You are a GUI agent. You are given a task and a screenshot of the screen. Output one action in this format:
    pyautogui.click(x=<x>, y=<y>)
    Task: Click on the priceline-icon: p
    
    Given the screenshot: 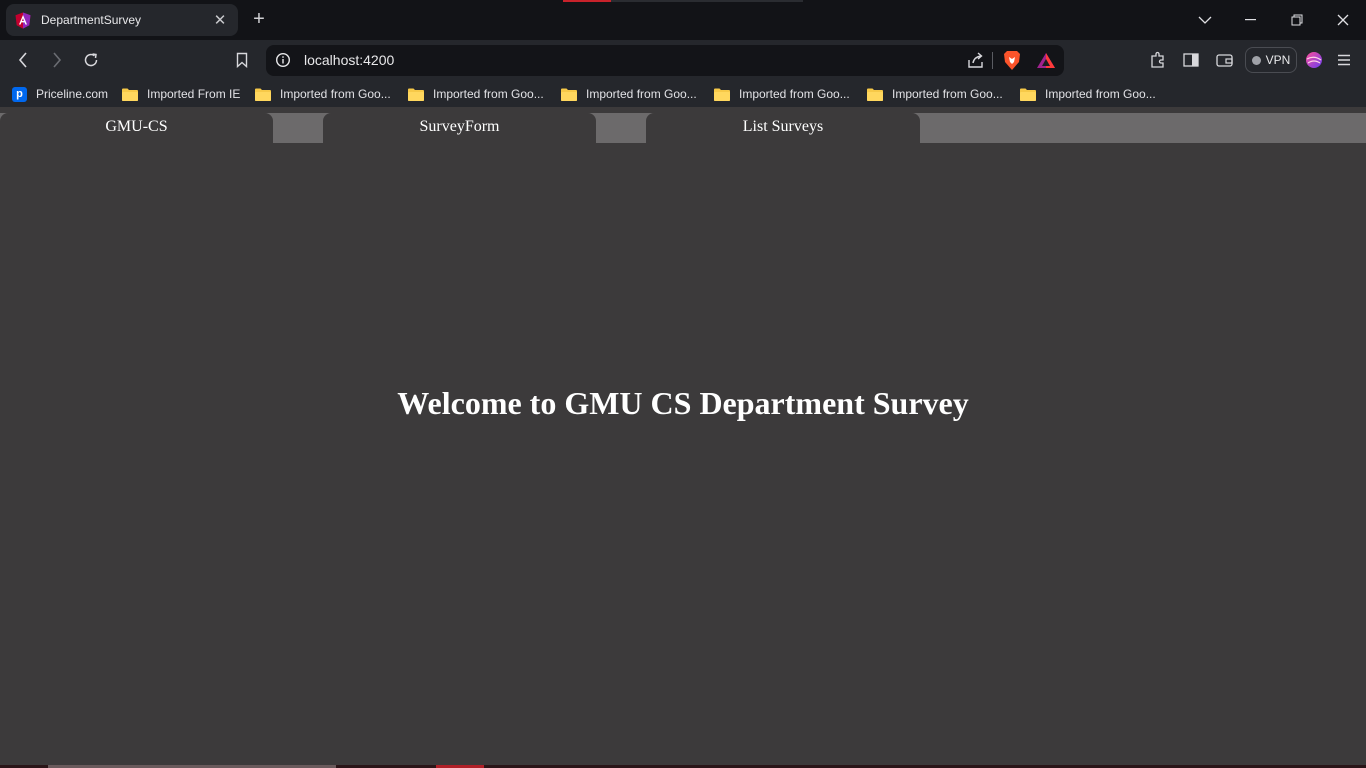 What is the action you would take?
    pyautogui.click(x=19, y=94)
    